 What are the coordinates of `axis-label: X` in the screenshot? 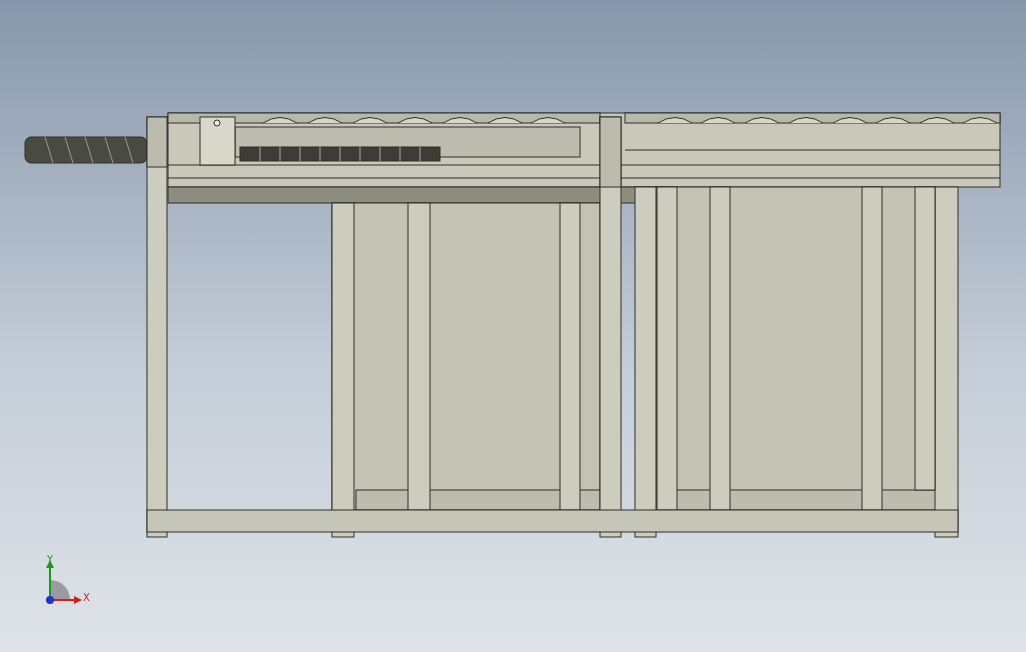 It's located at (86, 597).